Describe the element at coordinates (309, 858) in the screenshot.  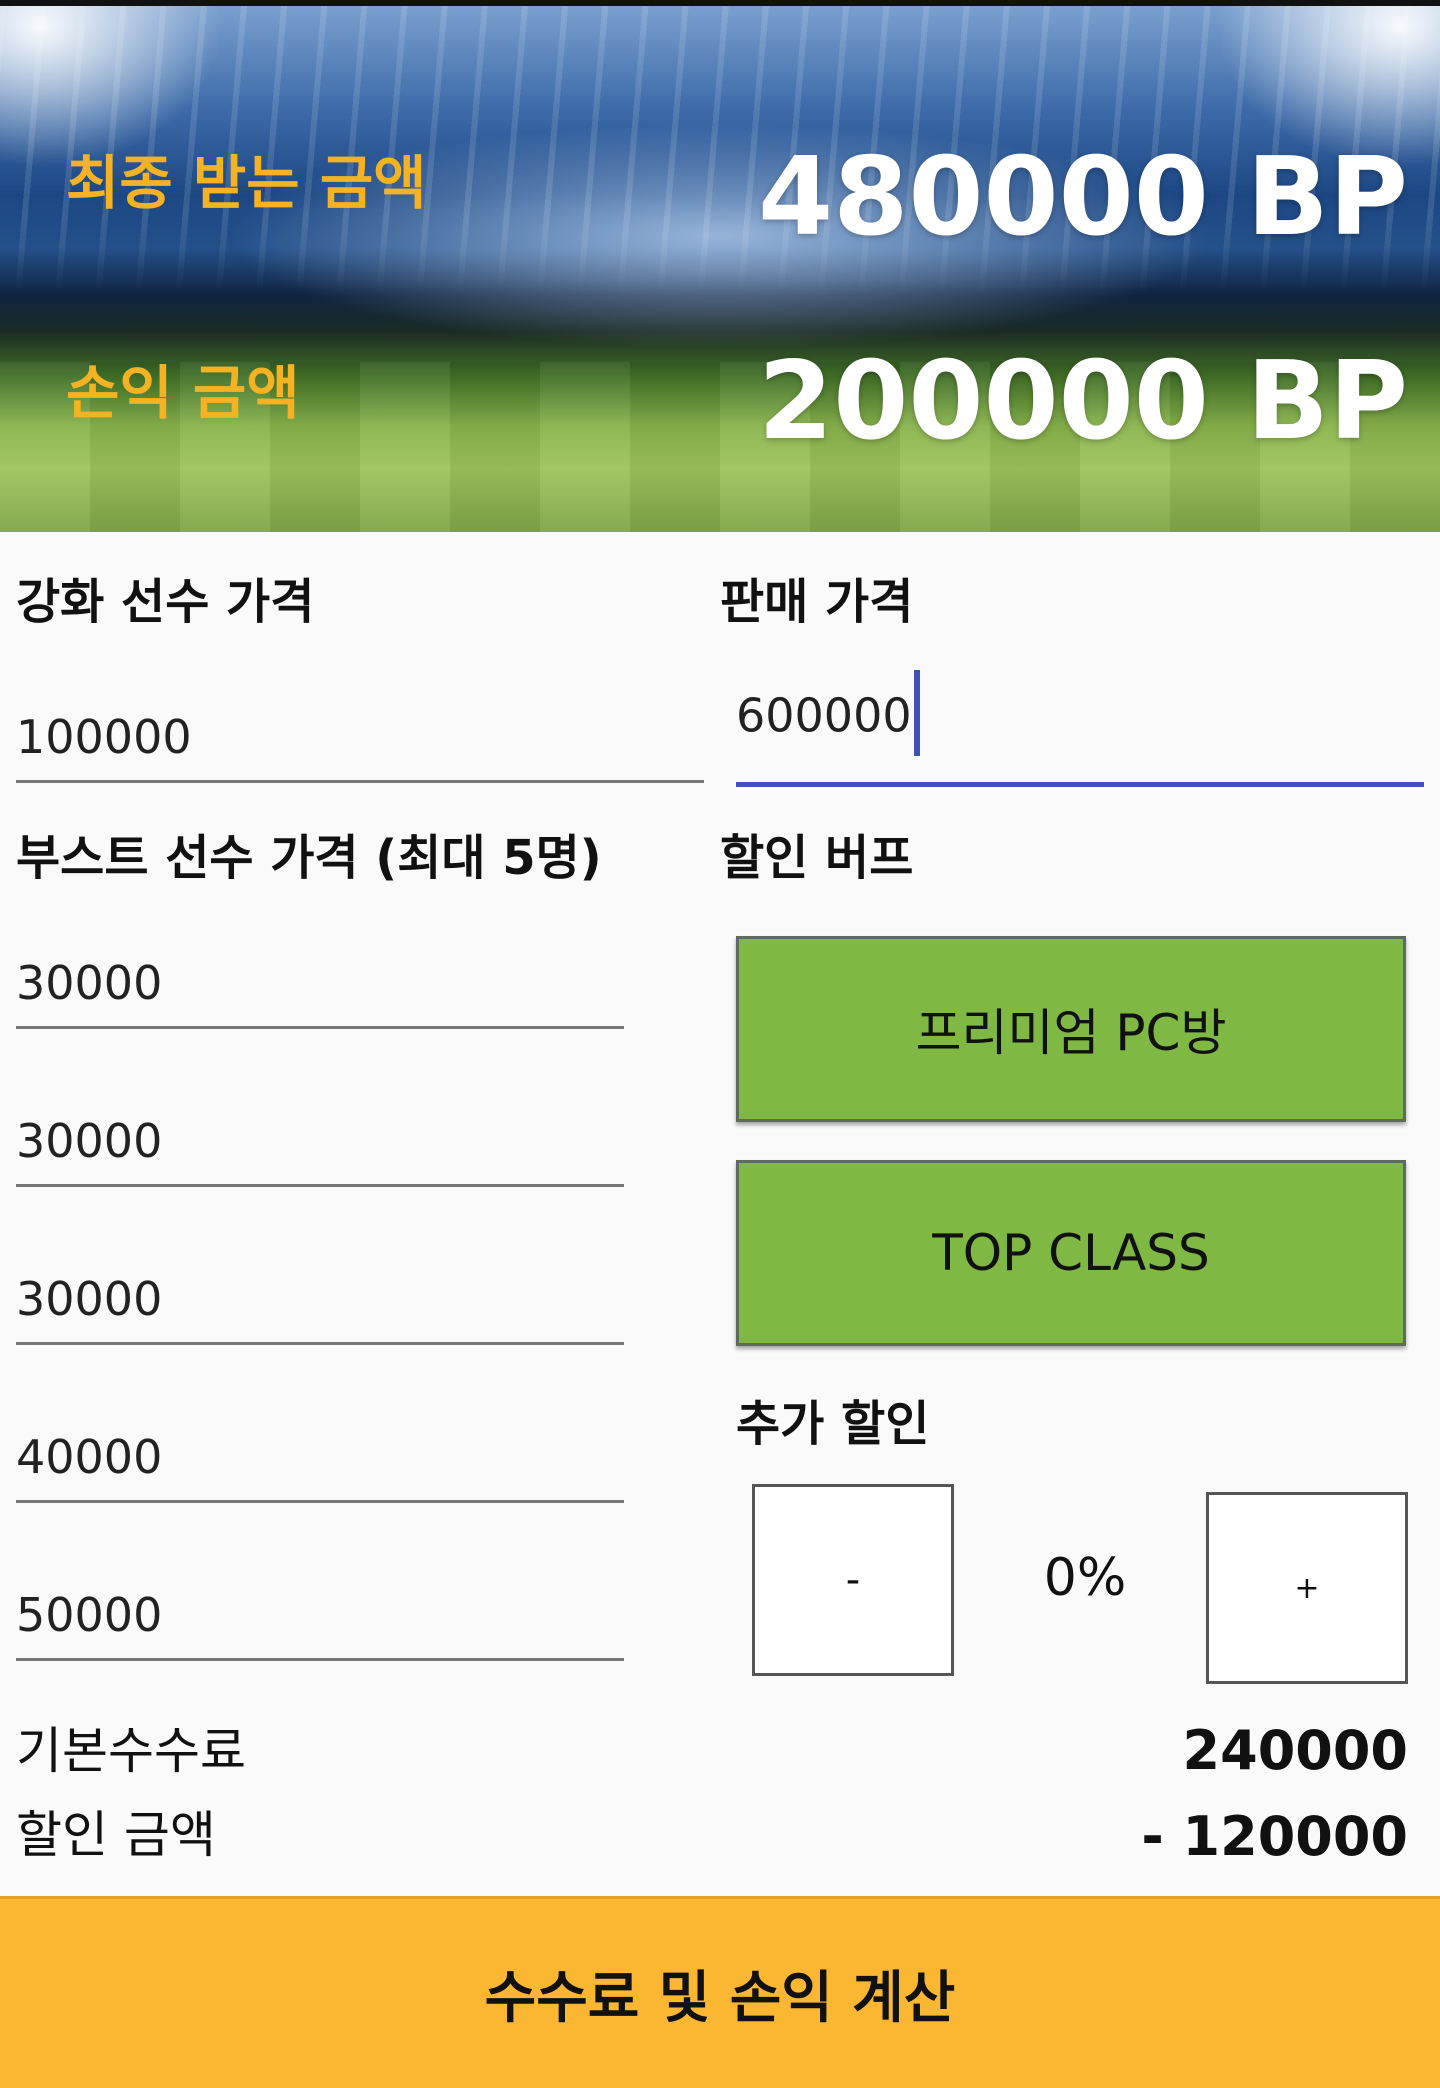
I see `boost-price-label: 부스트 선수 가격 (최대 5명)` at that location.